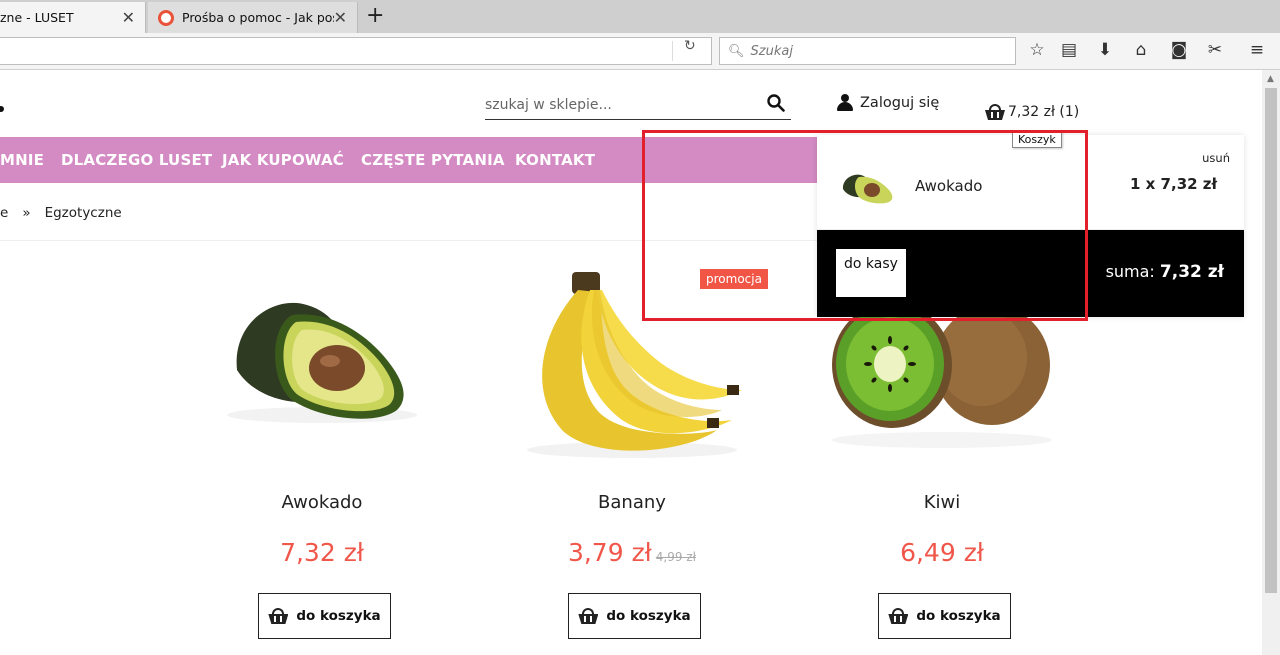 The height and width of the screenshot is (655, 1280). What do you see at coordinates (83, 213) in the screenshot?
I see `breadcrumb-current: Egzotyczne` at bounding box center [83, 213].